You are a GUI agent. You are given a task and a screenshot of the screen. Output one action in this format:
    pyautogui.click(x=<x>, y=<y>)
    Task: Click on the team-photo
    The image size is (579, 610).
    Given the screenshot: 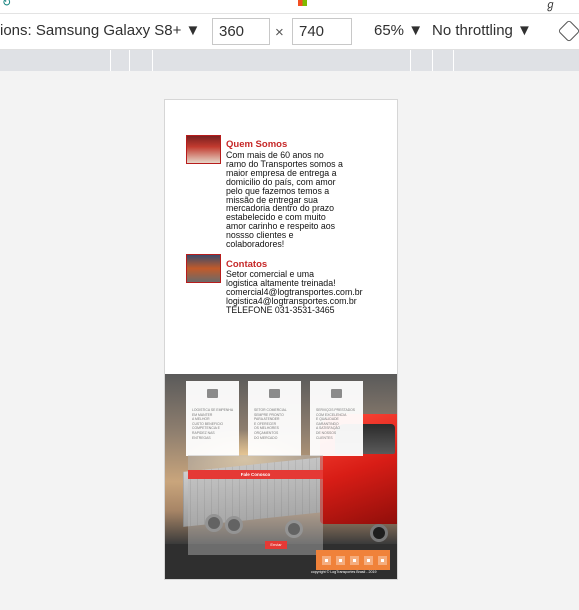 What is the action you would take?
    pyautogui.click(x=203, y=149)
    